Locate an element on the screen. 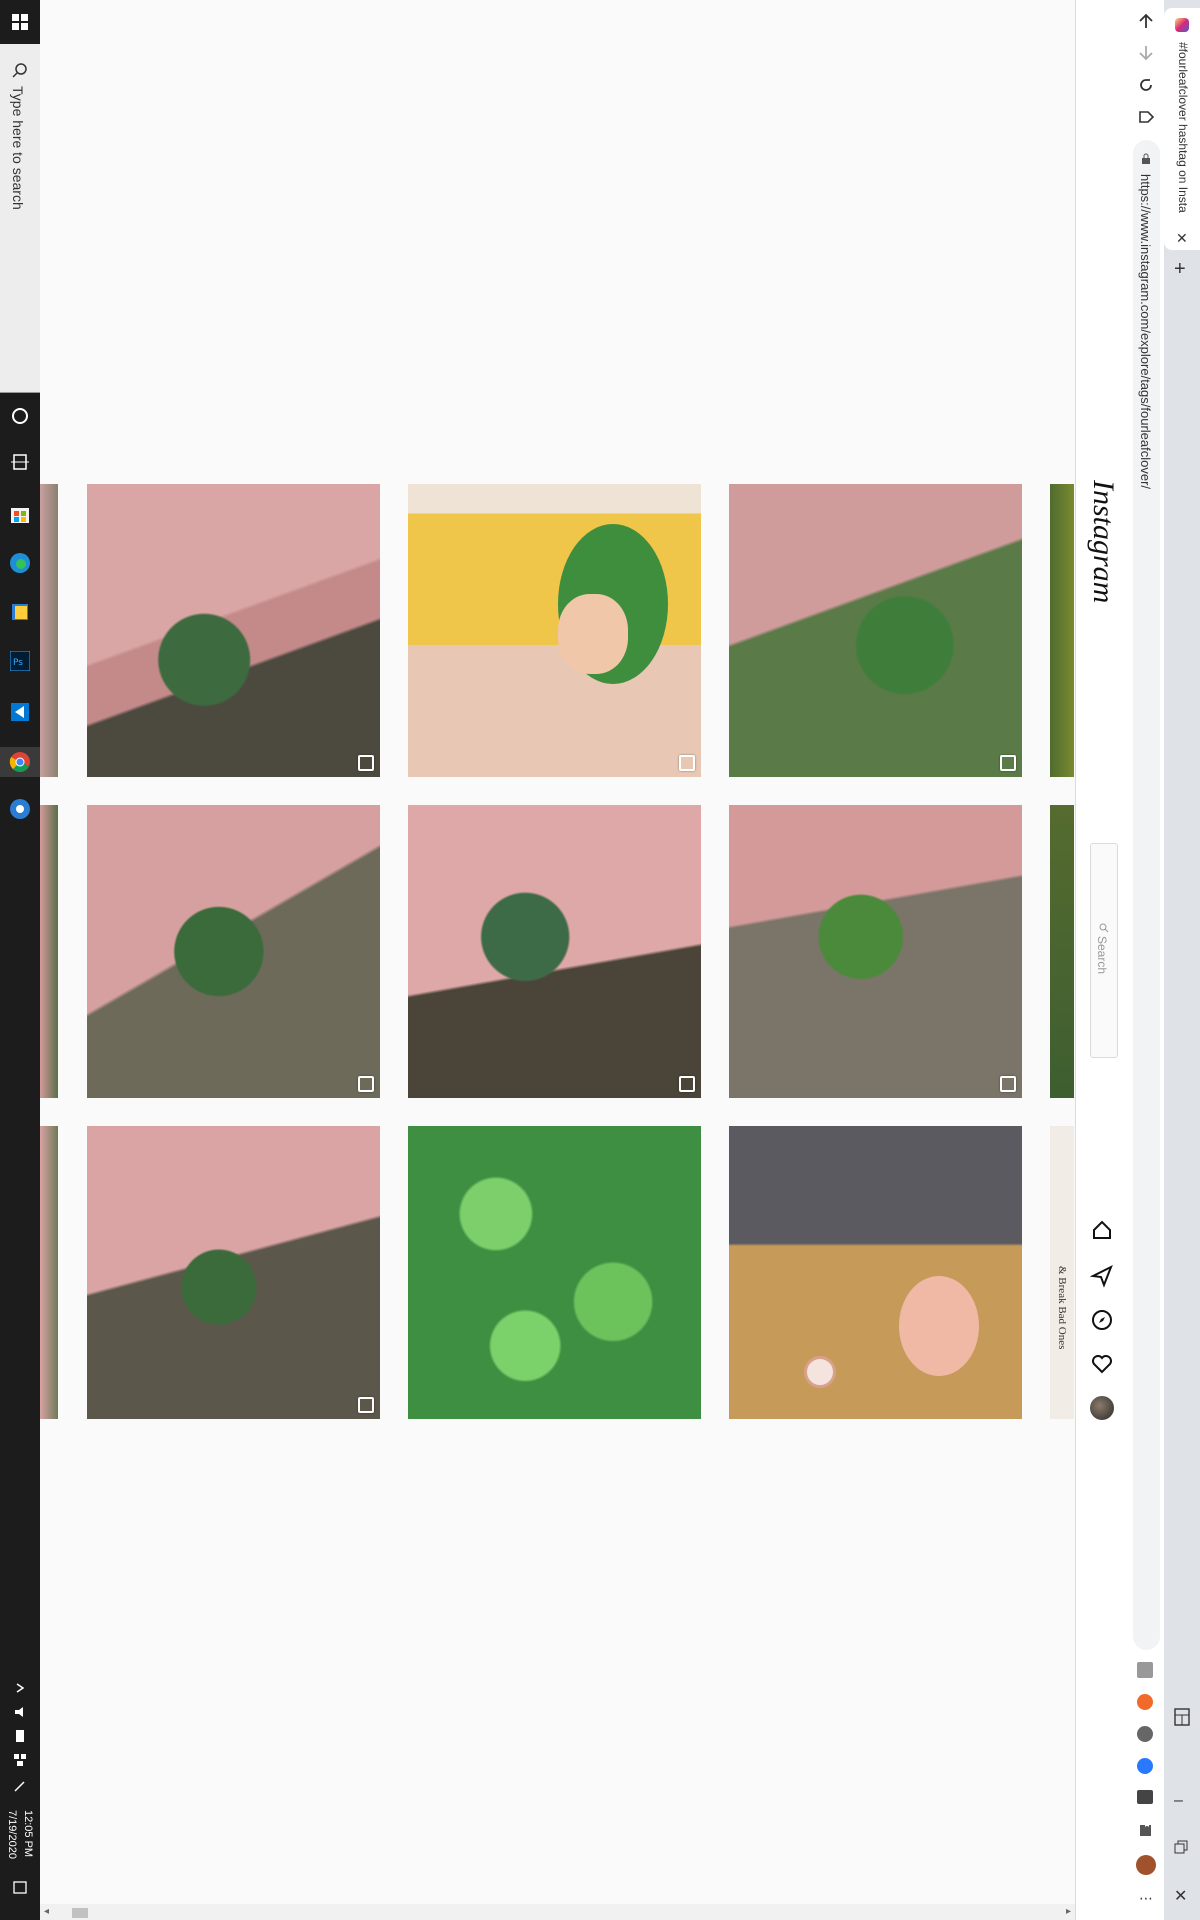  grammarly-icon is located at coordinates (1145, 1670).